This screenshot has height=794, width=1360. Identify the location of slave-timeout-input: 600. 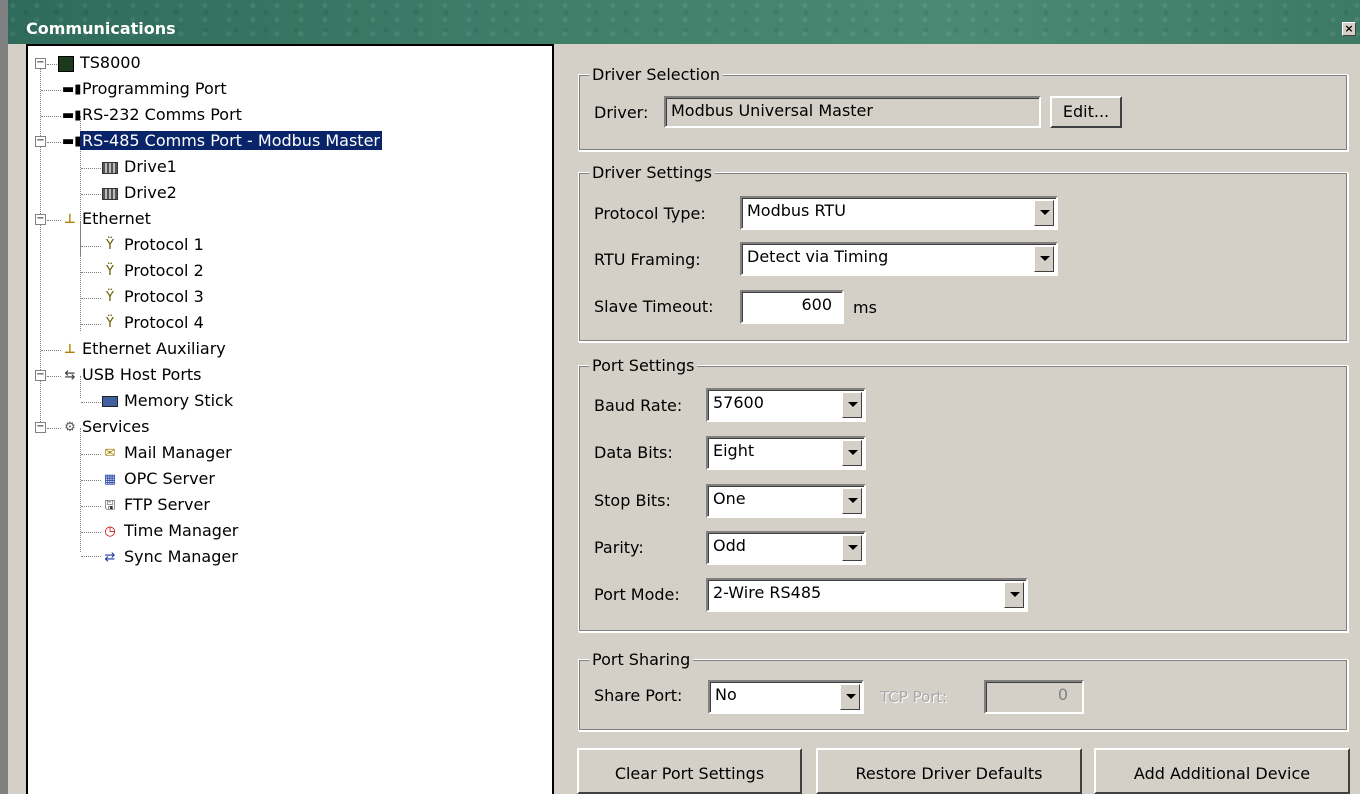
(792, 307).